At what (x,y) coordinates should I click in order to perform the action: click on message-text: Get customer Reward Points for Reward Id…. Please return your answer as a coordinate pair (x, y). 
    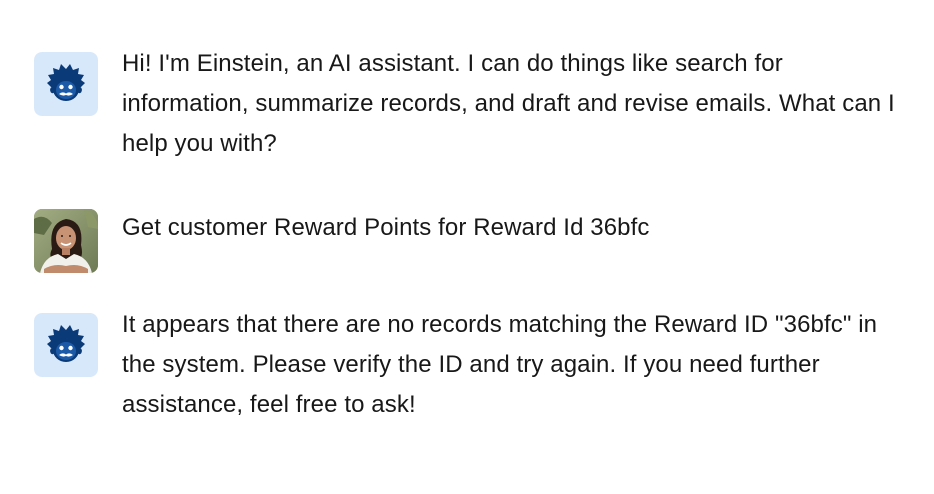
    Looking at the image, I should click on (386, 227).